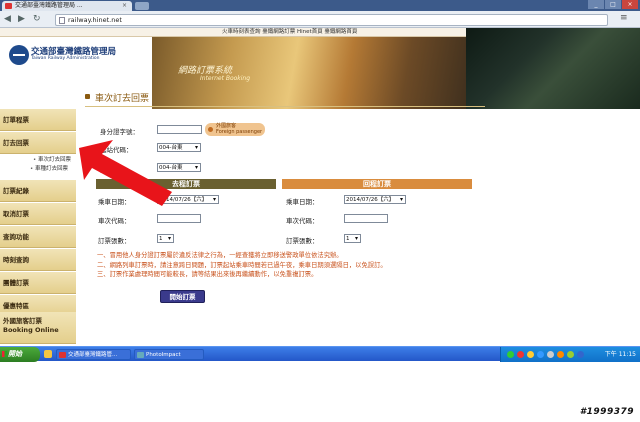  I want to click on ret-qty-select: 1, so click(352, 238).